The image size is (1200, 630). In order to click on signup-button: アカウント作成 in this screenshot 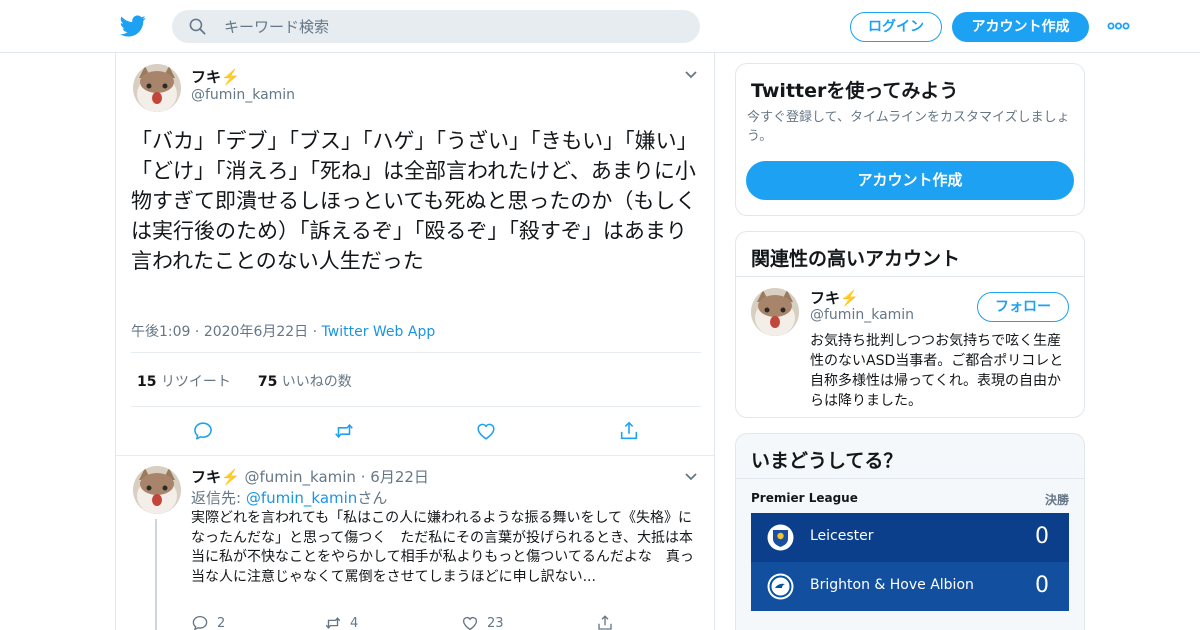, I will do `click(1020, 27)`.